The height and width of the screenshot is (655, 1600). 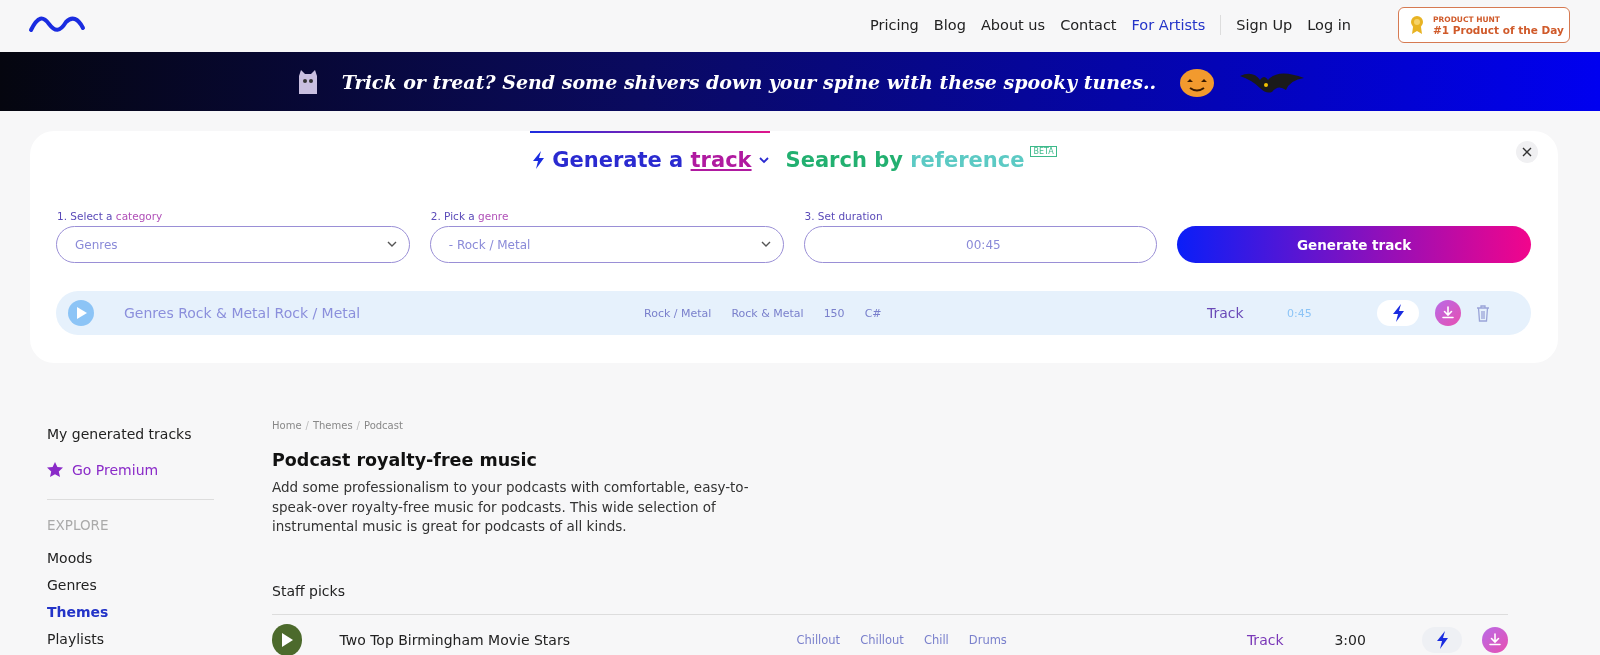 I want to click on nav-link: About us, so click(x=1013, y=25).